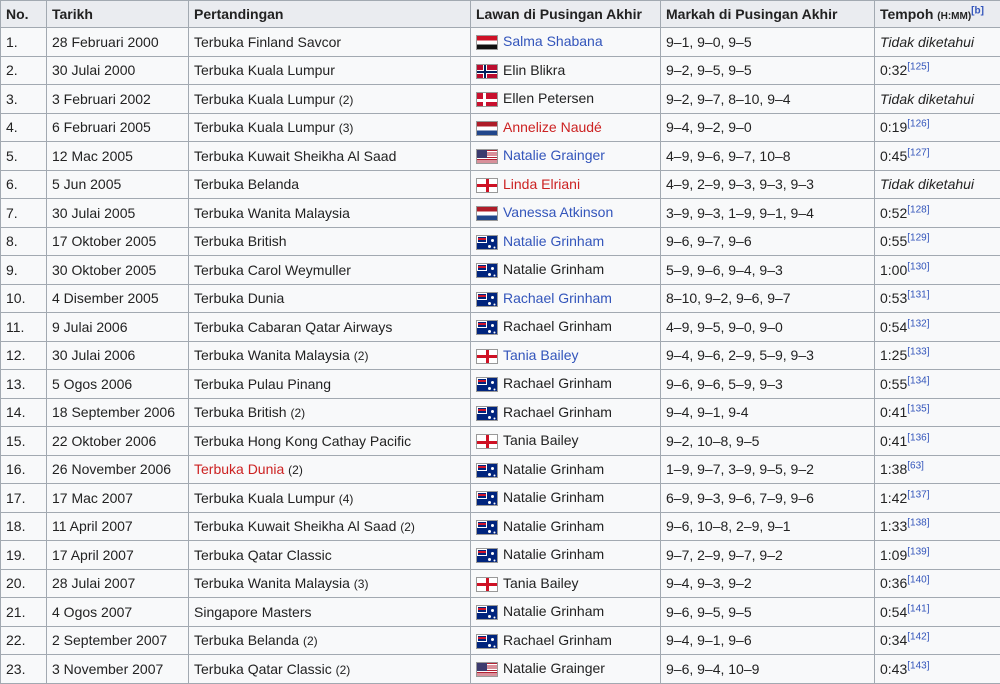 This screenshot has height=684, width=1000. What do you see at coordinates (553, 41) in the screenshot?
I see `opponent-name: Salma Shabana` at bounding box center [553, 41].